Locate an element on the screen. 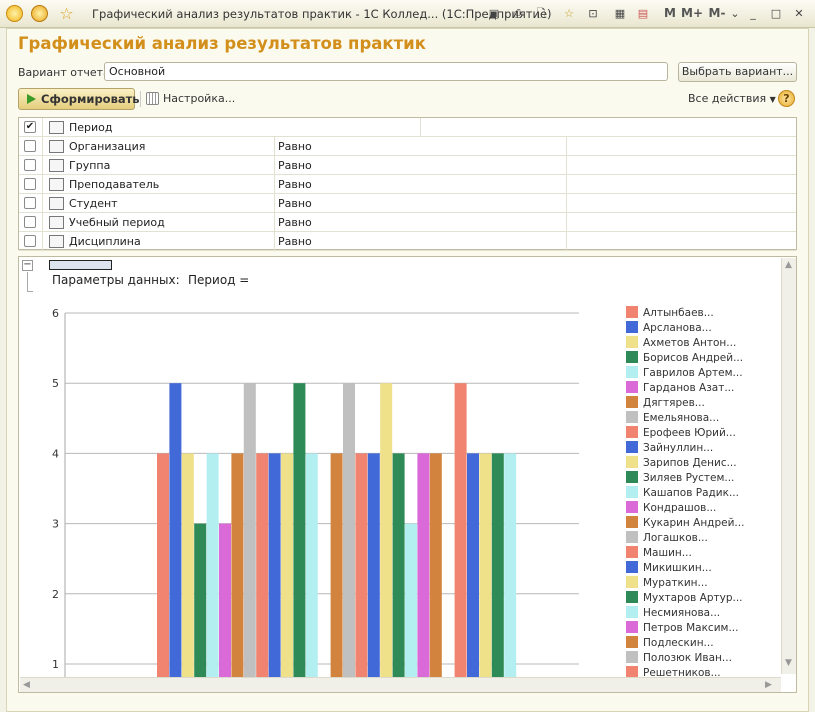 The image size is (815, 712). app-logo-icon is located at coordinates (14, 13).